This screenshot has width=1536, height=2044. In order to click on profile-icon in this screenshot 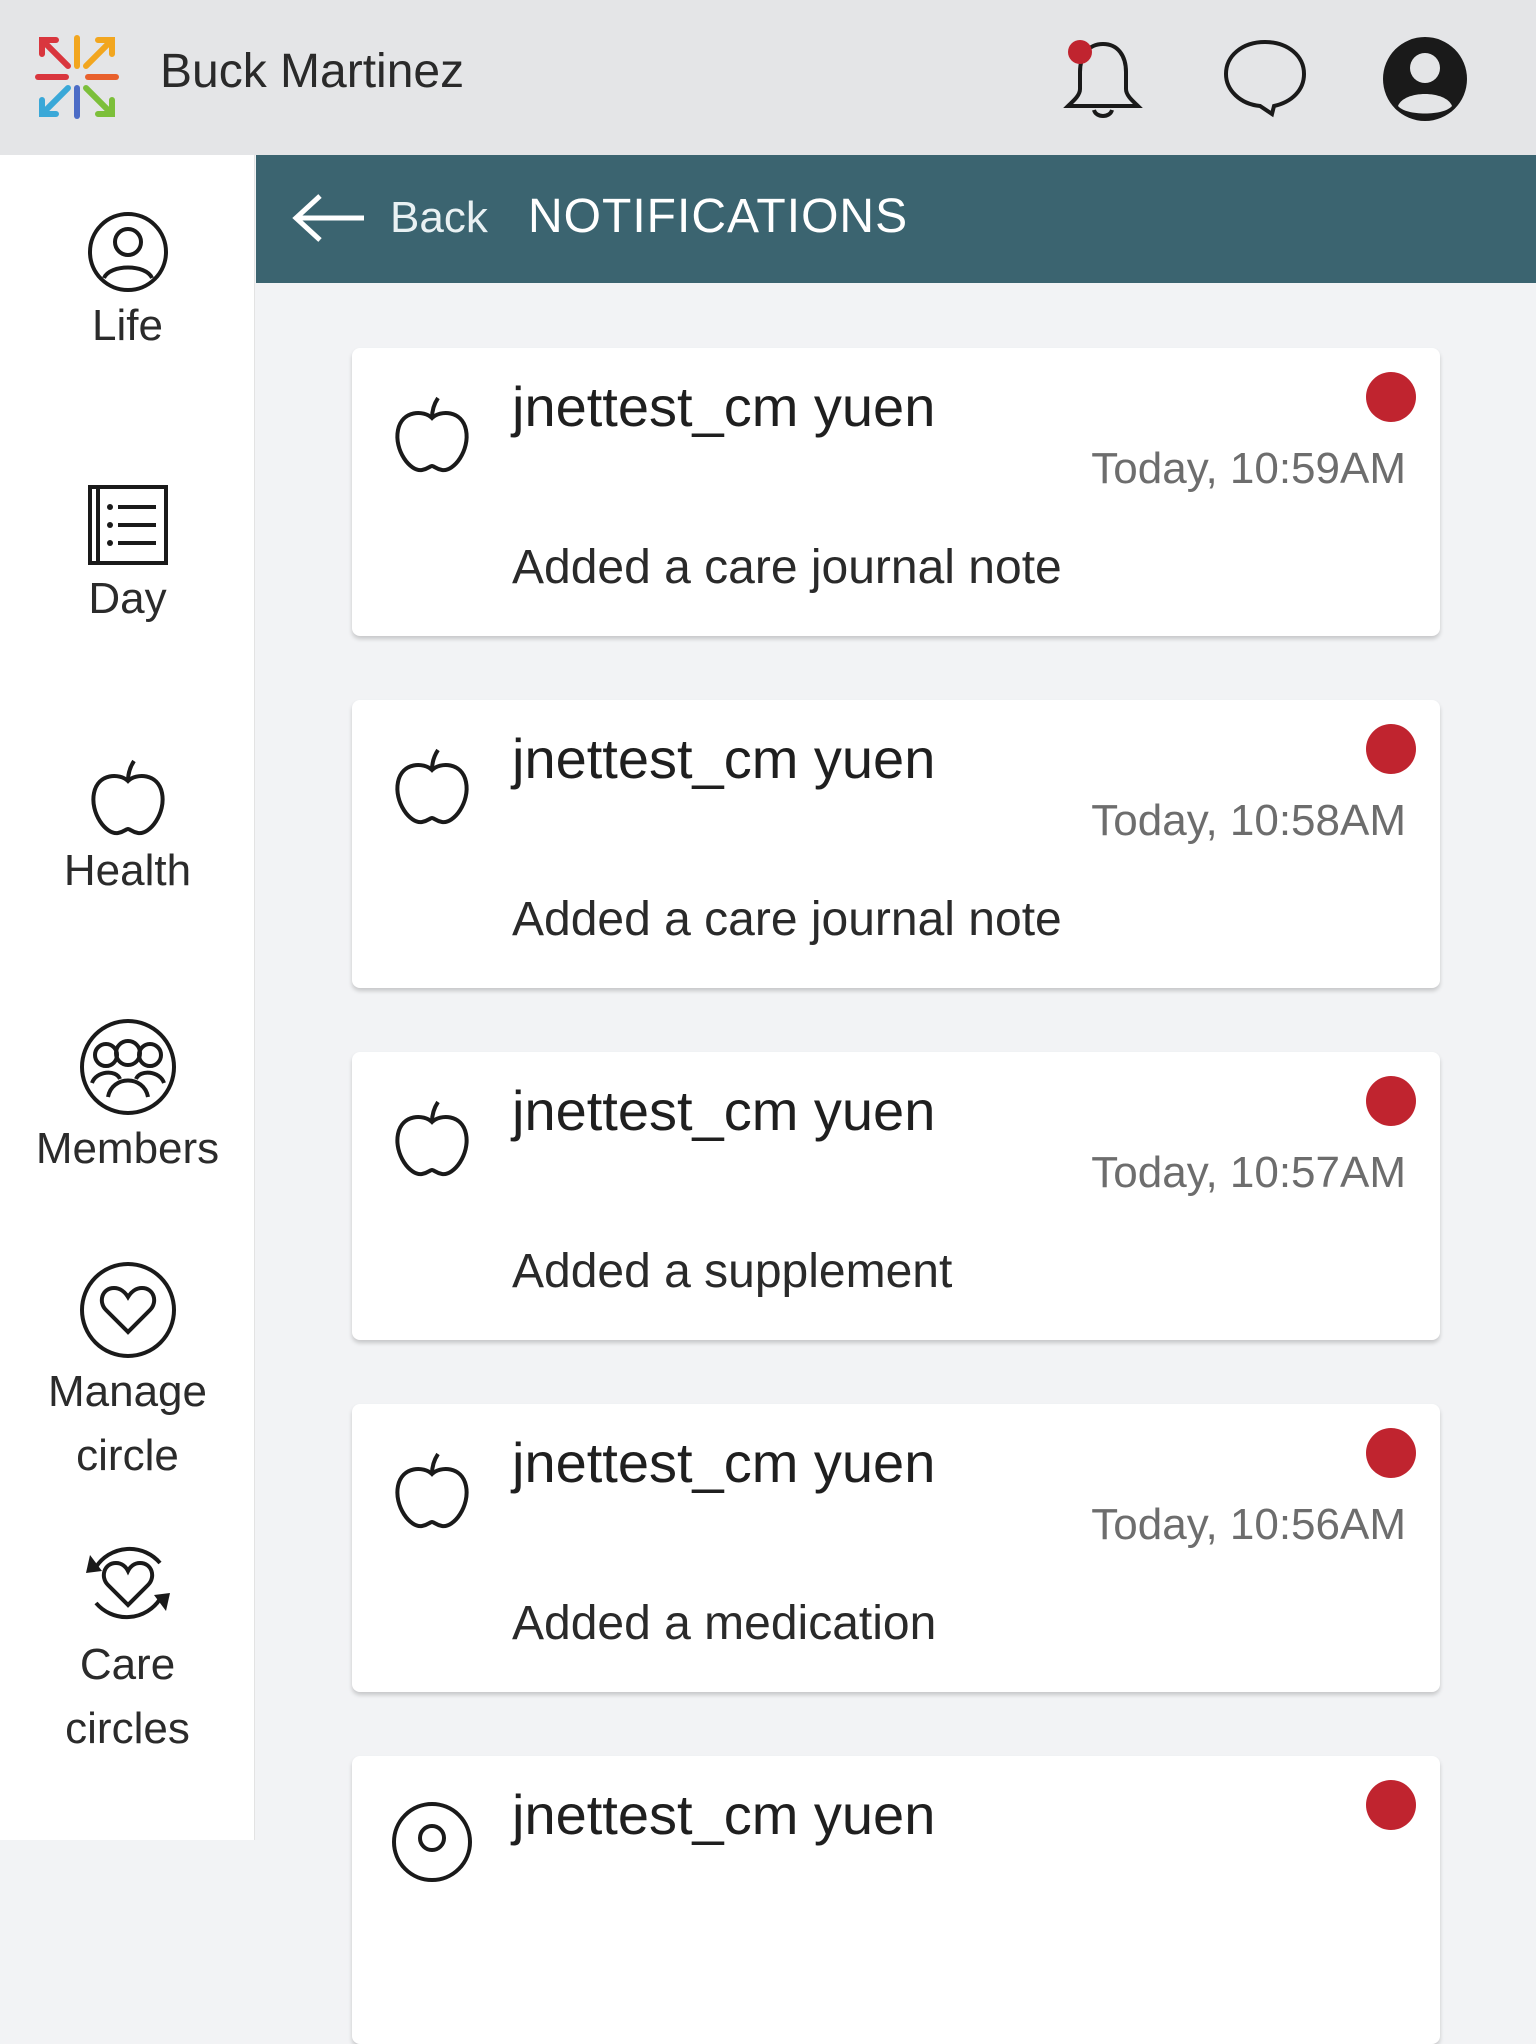, I will do `click(1425, 79)`.